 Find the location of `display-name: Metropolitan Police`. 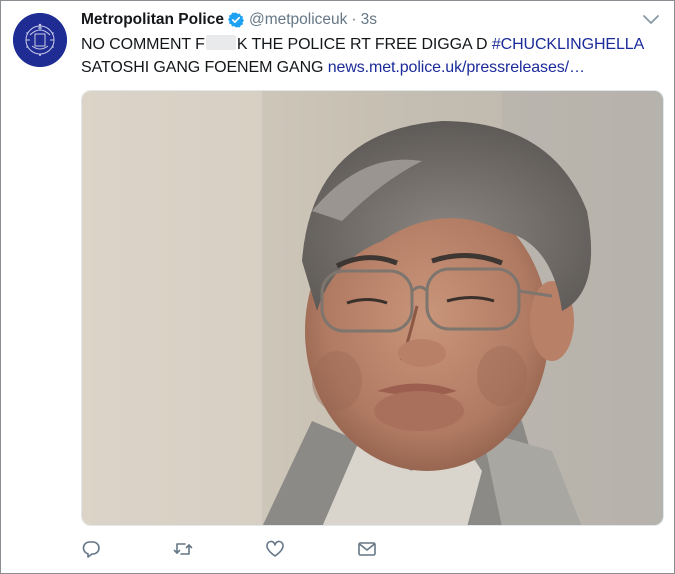

display-name: Metropolitan Police is located at coordinates (152, 20).